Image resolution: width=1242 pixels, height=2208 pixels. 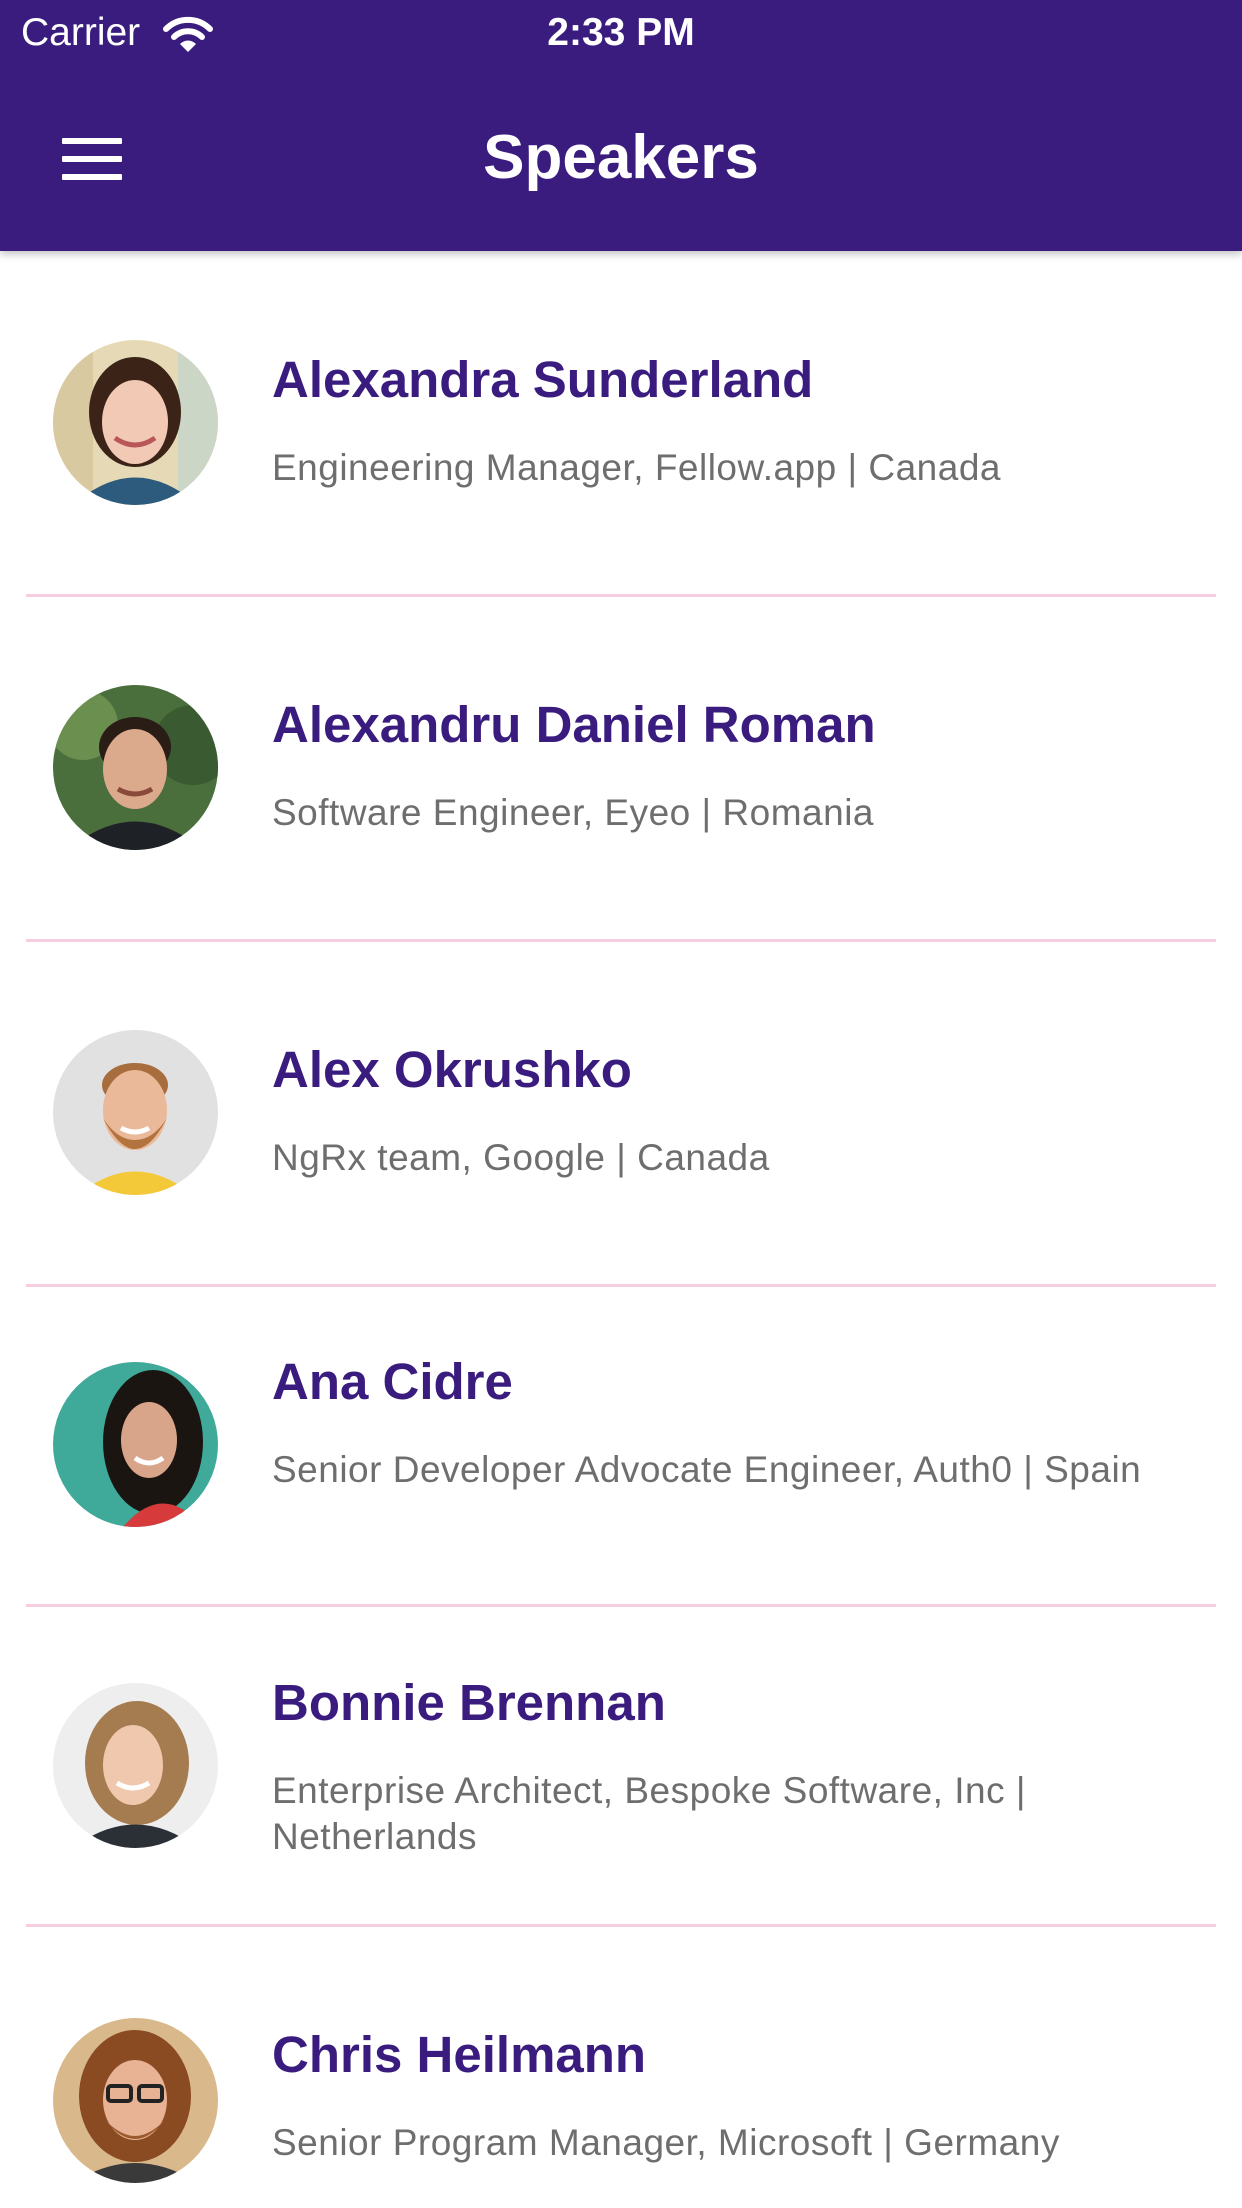 What do you see at coordinates (574, 724) in the screenshot?
I see `speaker-name: Alexandru Daniel Roman` at bounding box center [574, 724].